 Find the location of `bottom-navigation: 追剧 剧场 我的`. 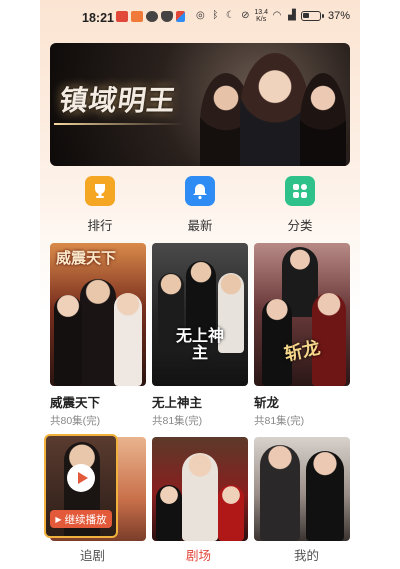

bottom-navigation: 追剧 剧场 我的 is located at coordinates (200, 556).